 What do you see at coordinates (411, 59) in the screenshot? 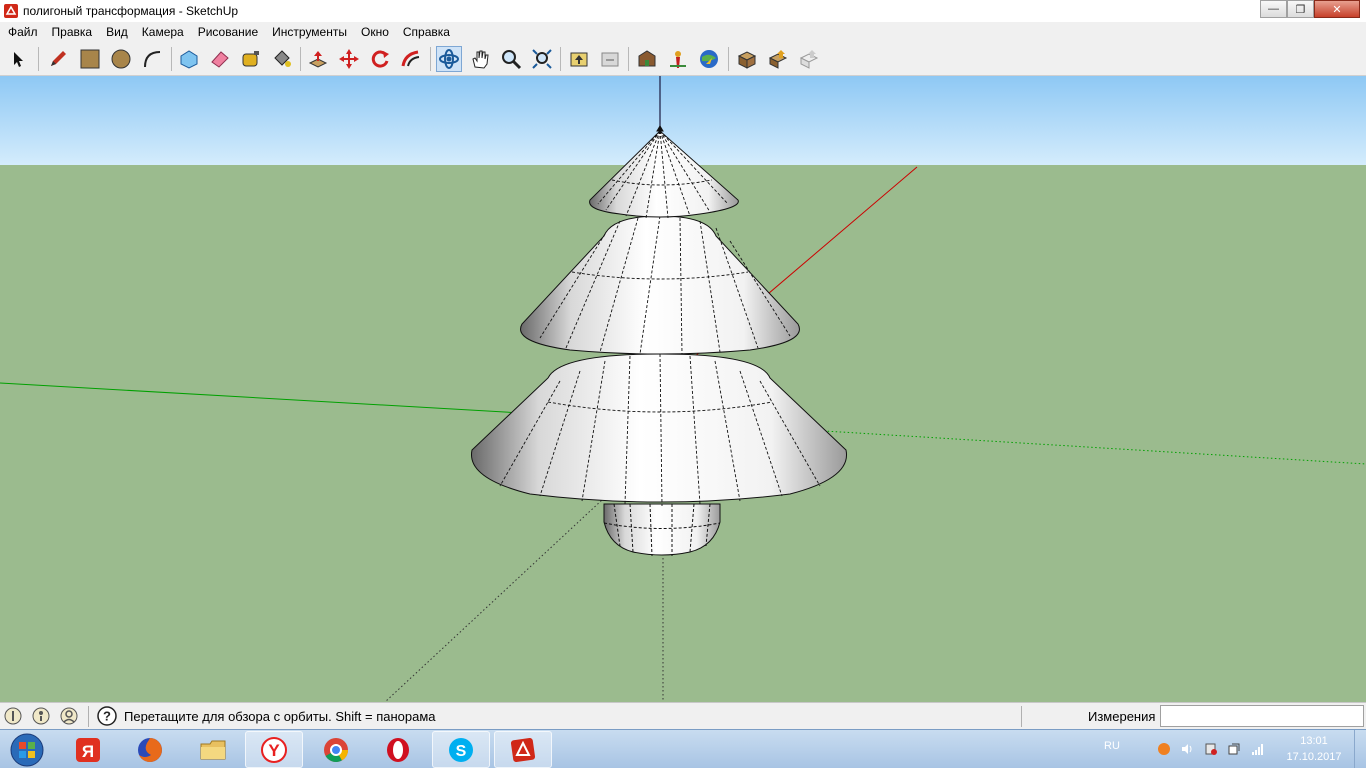
I see `follow-me-icon` at bounding box center [411, 59].